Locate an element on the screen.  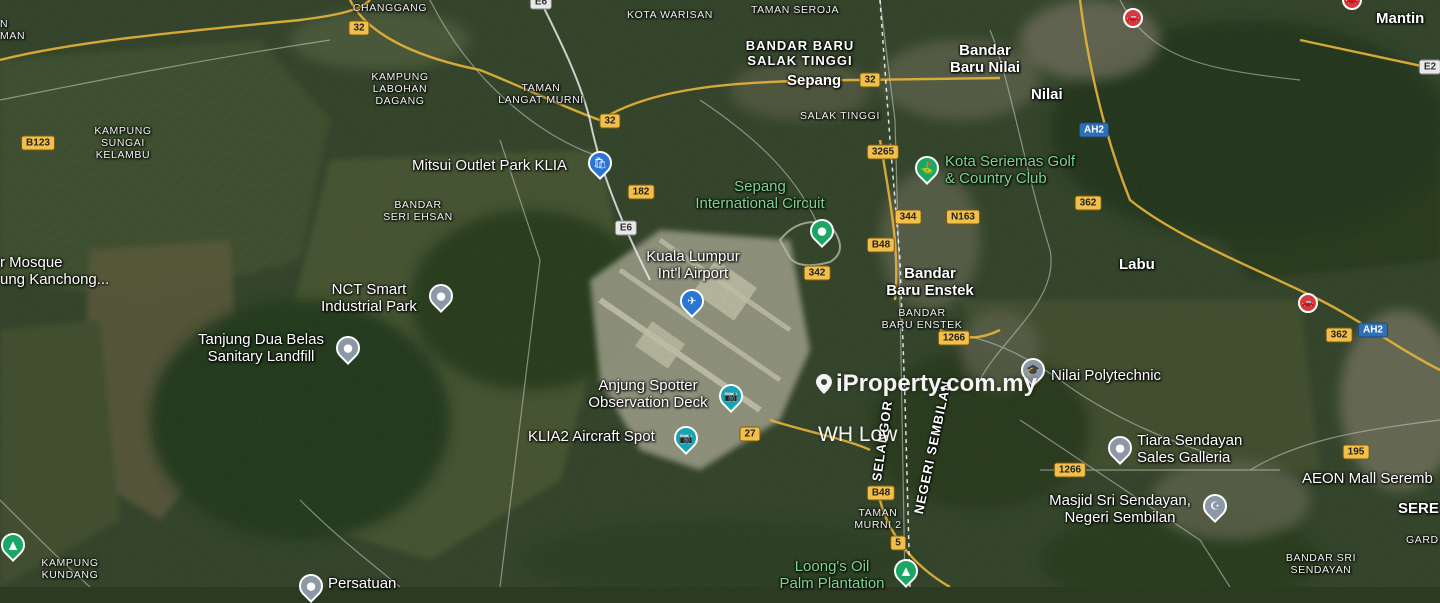
place-man-partial: N MAN is located at coordinates (13, 30).